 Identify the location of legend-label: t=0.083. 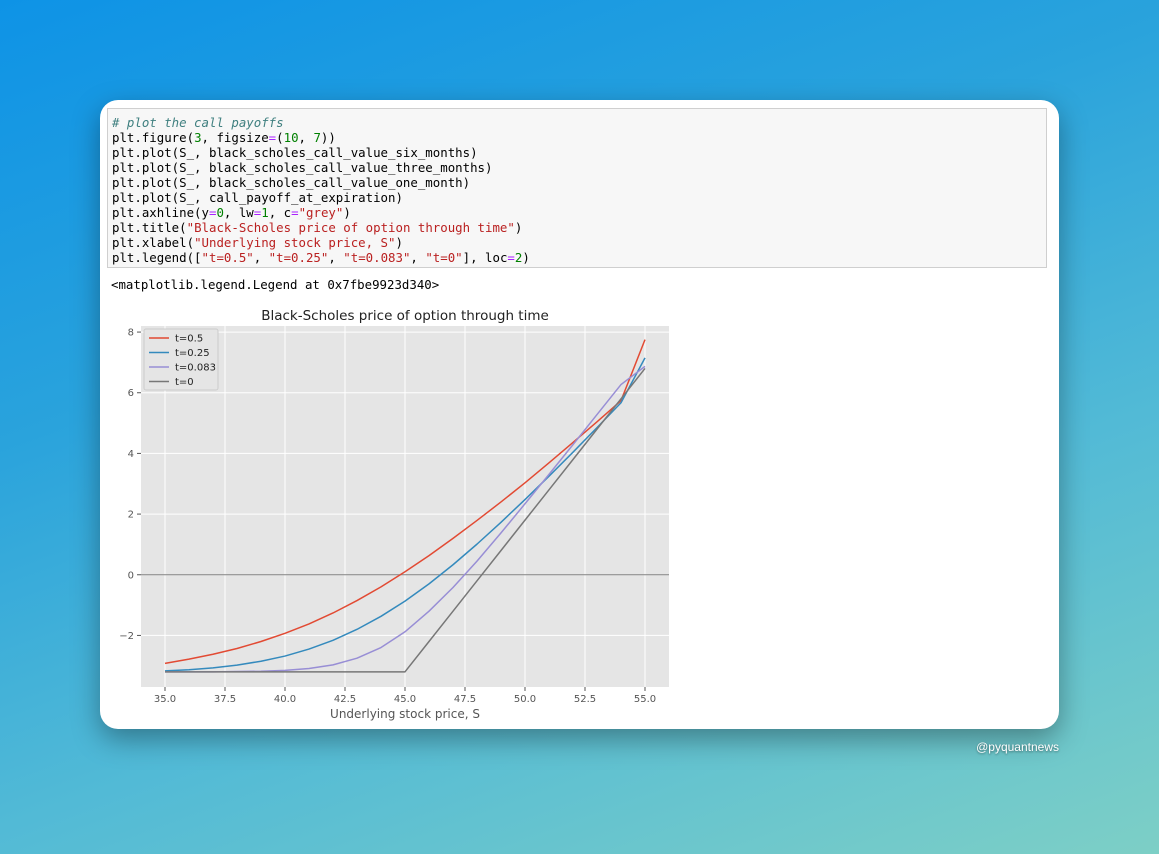
(195, 368).